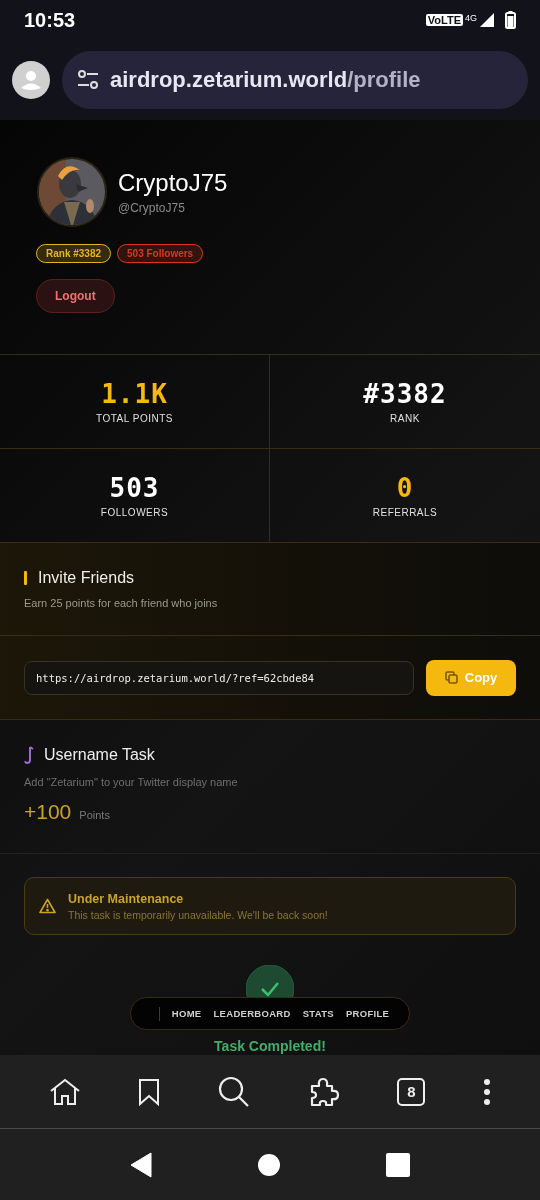 The image size is (540, 1200). I want to click on bookmark-icon, so click(149, 1091).